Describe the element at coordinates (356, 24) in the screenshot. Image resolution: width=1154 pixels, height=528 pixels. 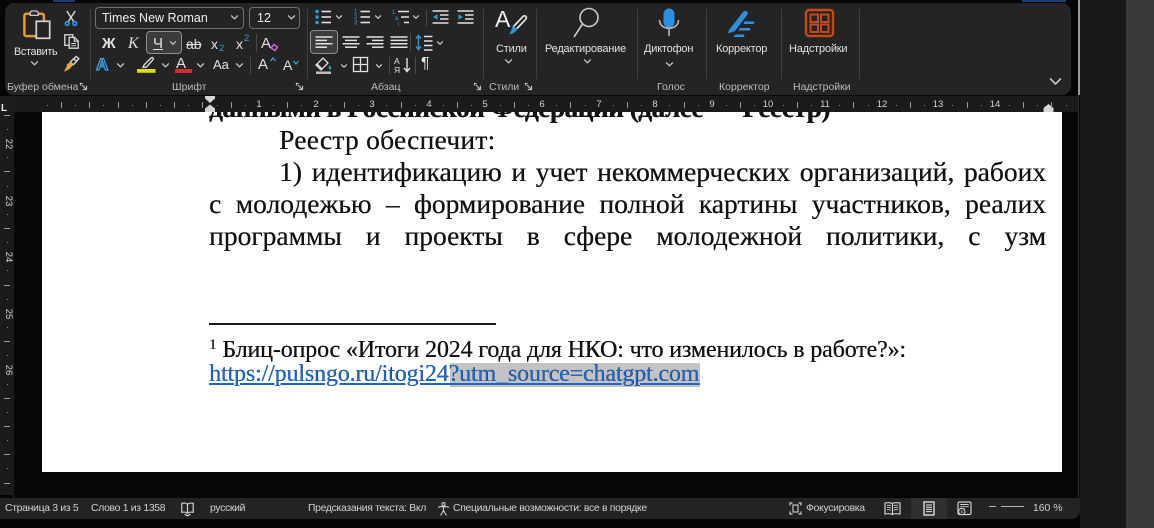
I see `svg-text: 3` at that location.